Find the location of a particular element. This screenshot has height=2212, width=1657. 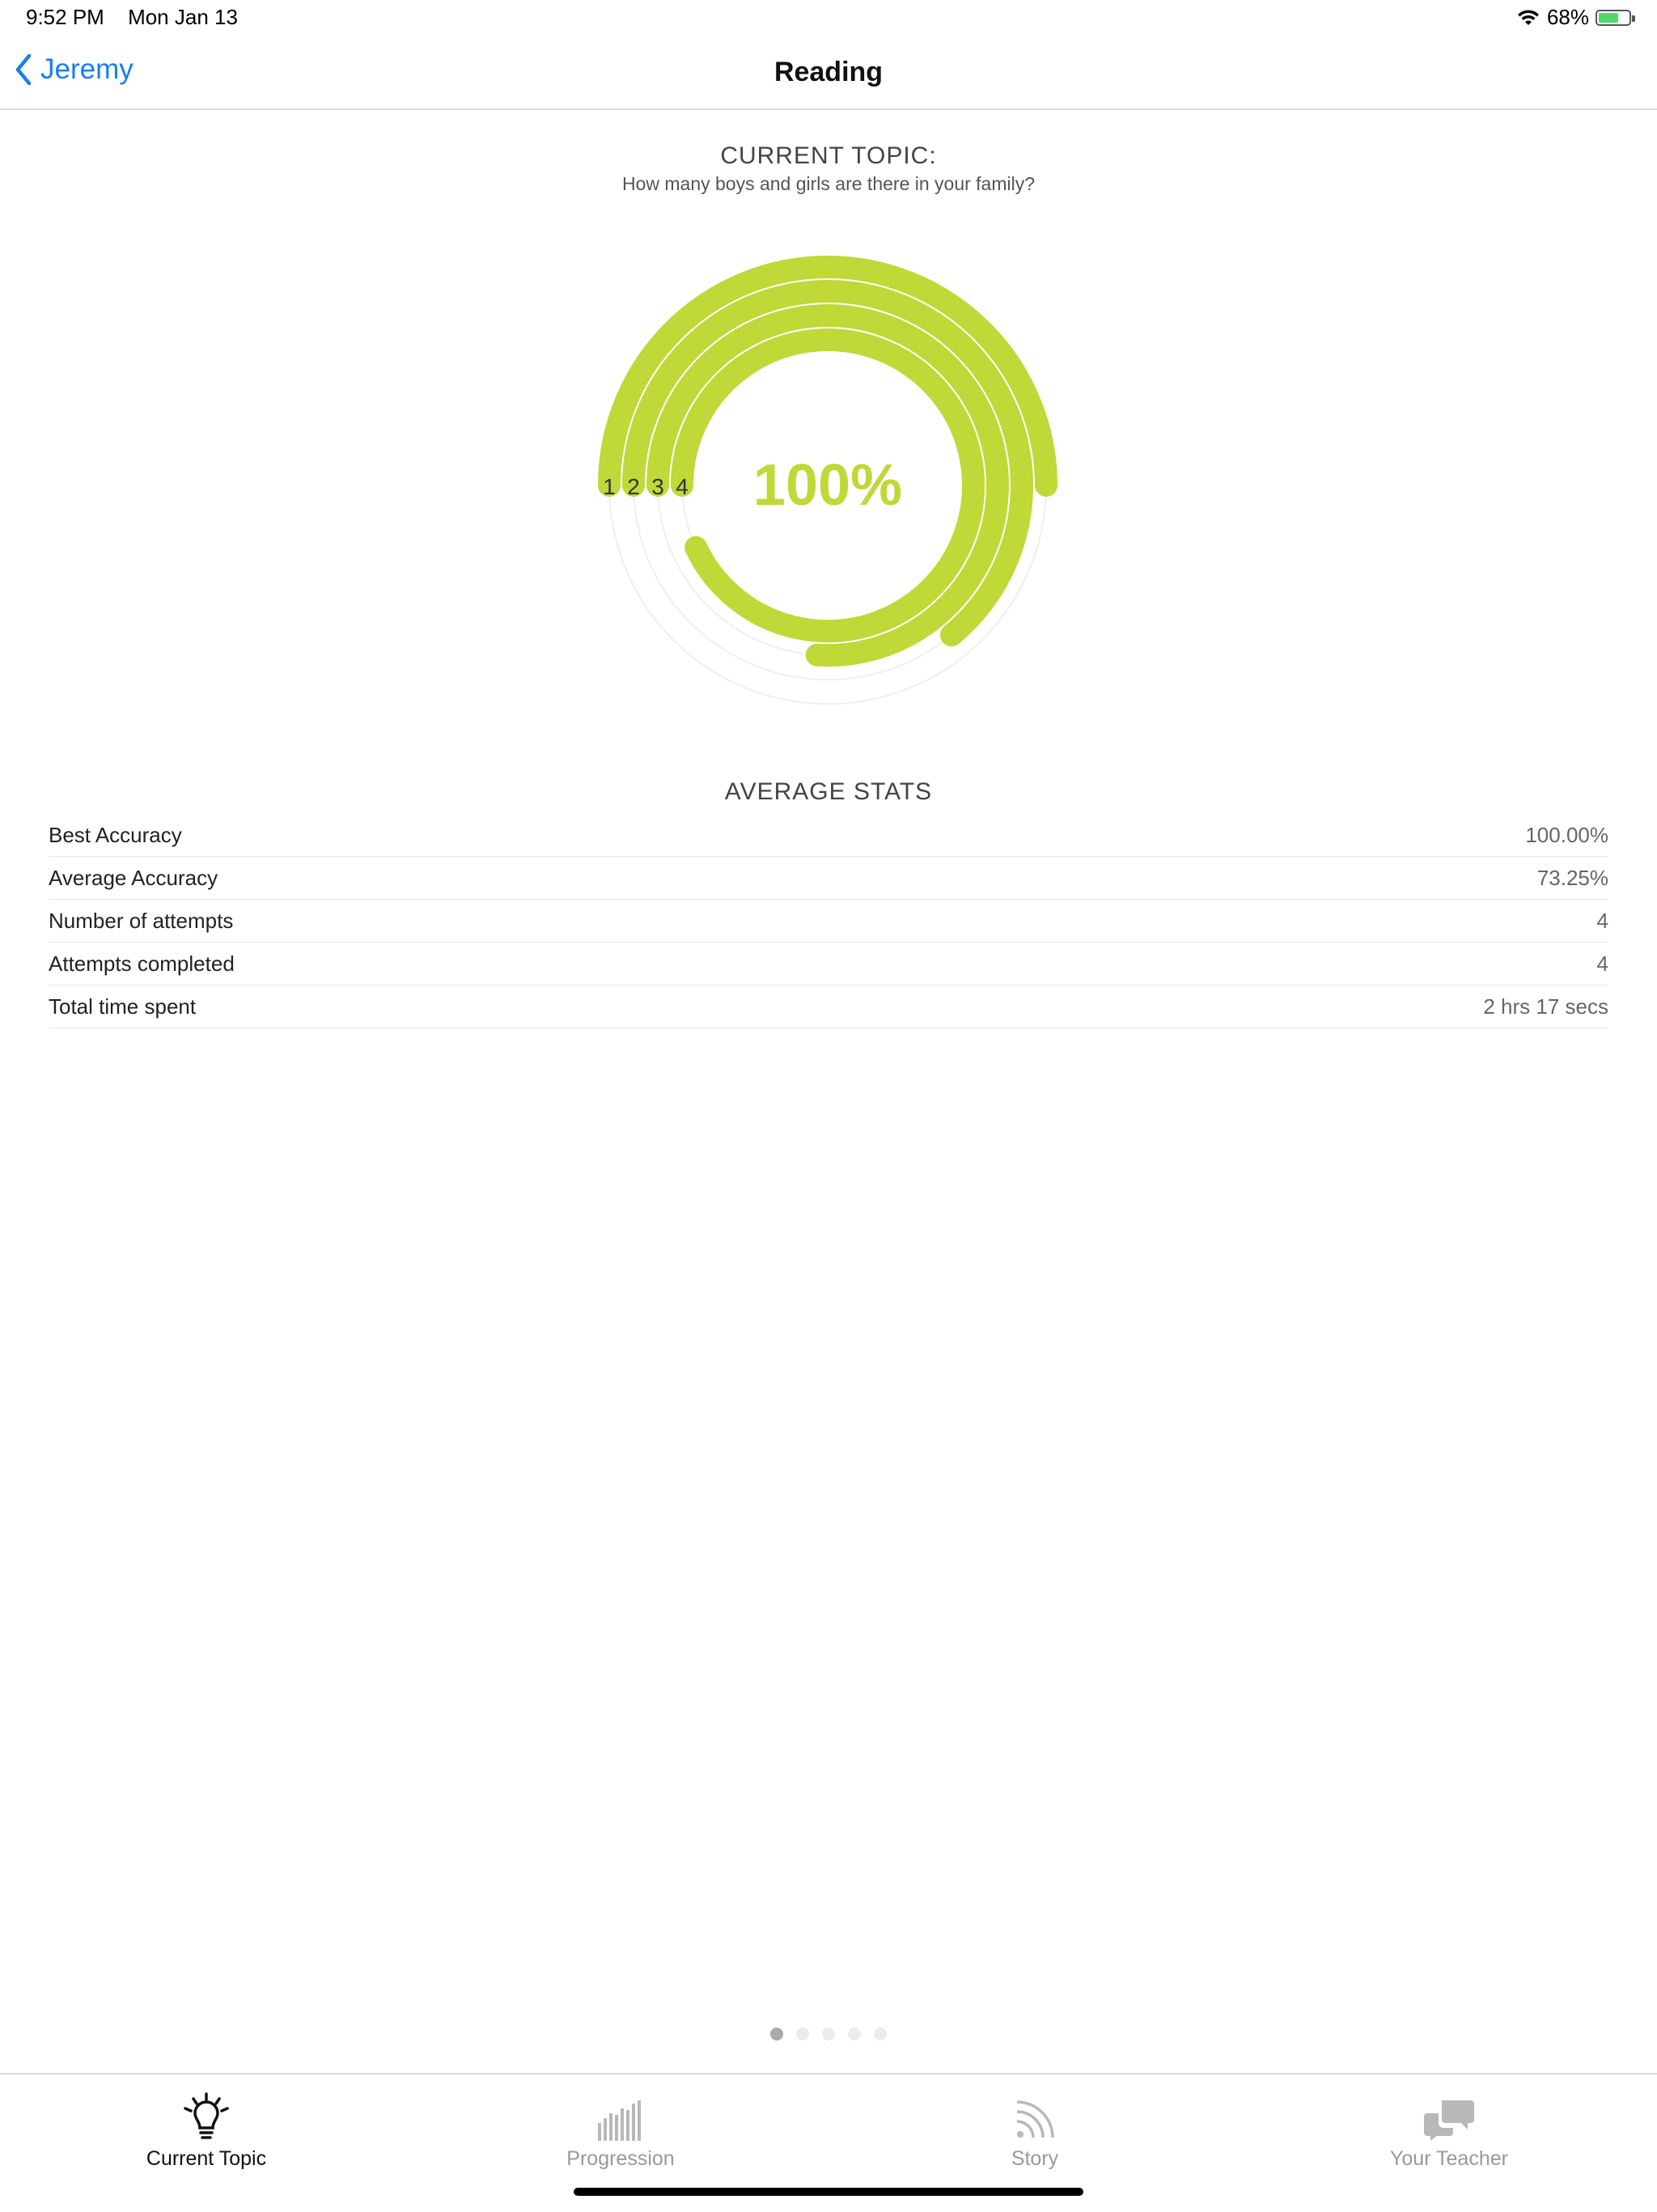

bars-icon is located at coordinates (619, 2120).